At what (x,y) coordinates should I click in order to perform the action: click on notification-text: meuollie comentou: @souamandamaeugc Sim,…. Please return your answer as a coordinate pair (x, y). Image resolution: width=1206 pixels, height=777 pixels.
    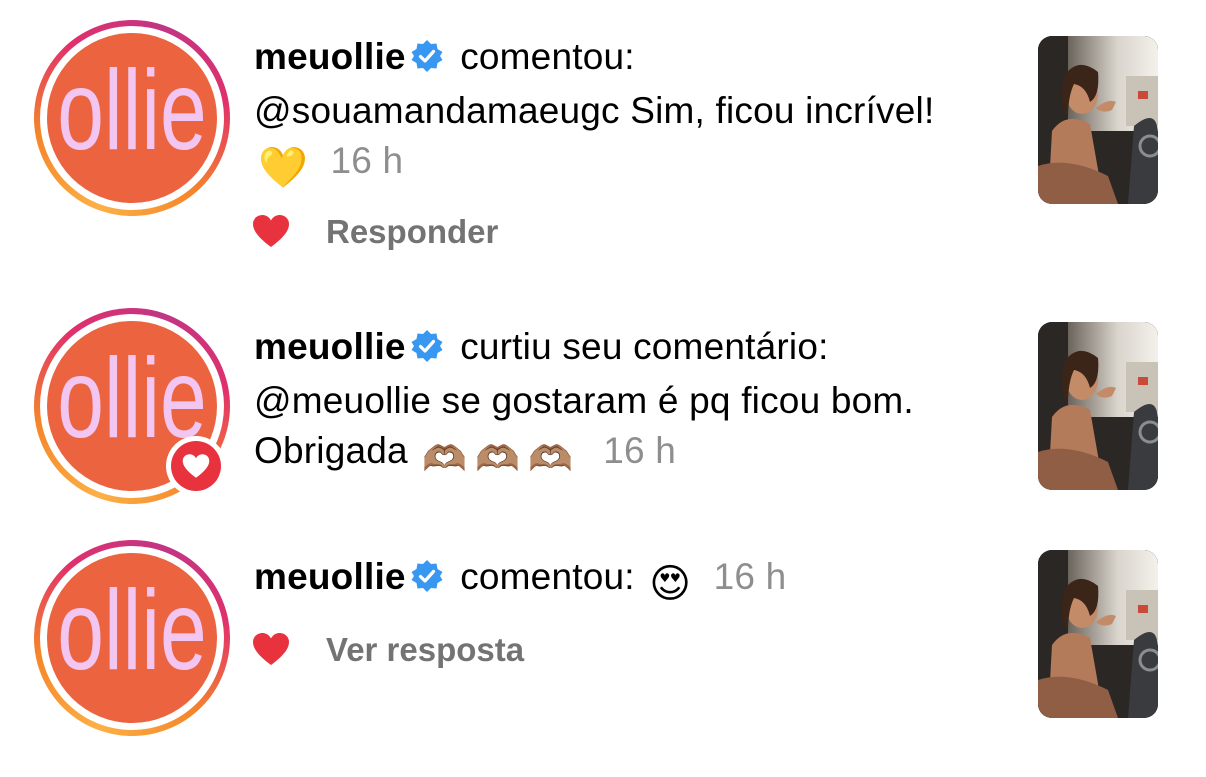
    Looking at the image, I should click on (604, 112).